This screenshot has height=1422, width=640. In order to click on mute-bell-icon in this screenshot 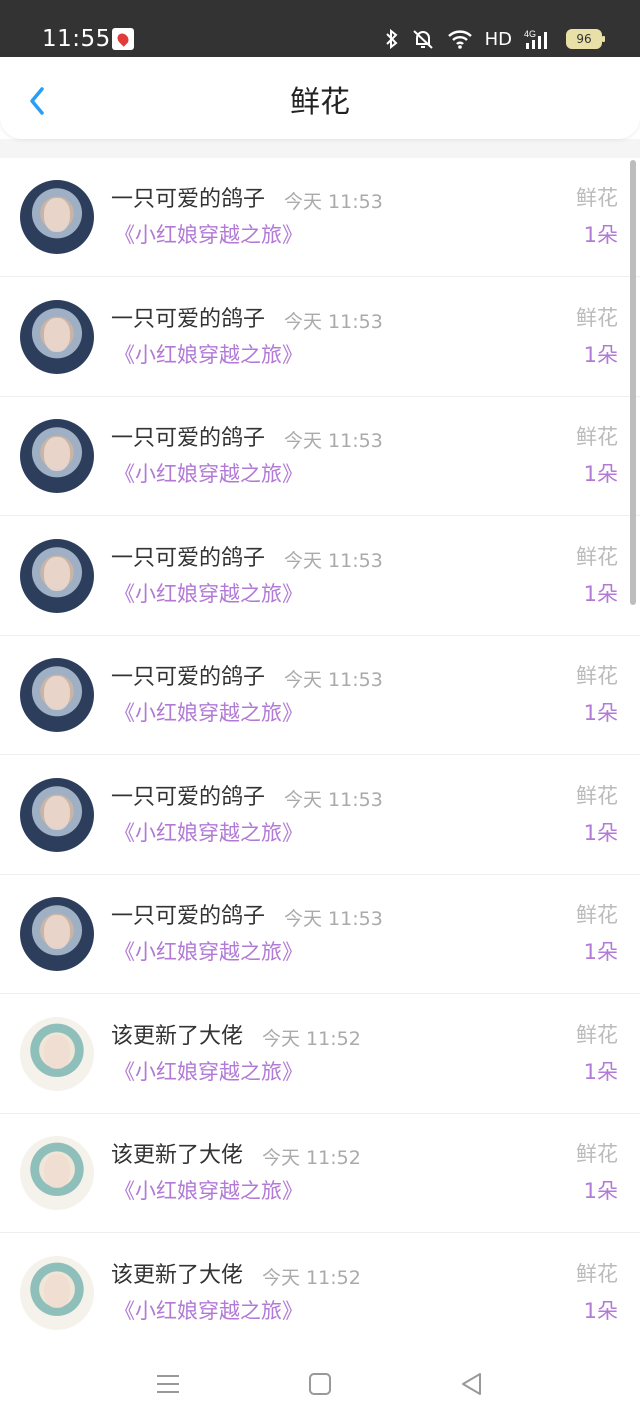, I will do `click(422, 39)`.